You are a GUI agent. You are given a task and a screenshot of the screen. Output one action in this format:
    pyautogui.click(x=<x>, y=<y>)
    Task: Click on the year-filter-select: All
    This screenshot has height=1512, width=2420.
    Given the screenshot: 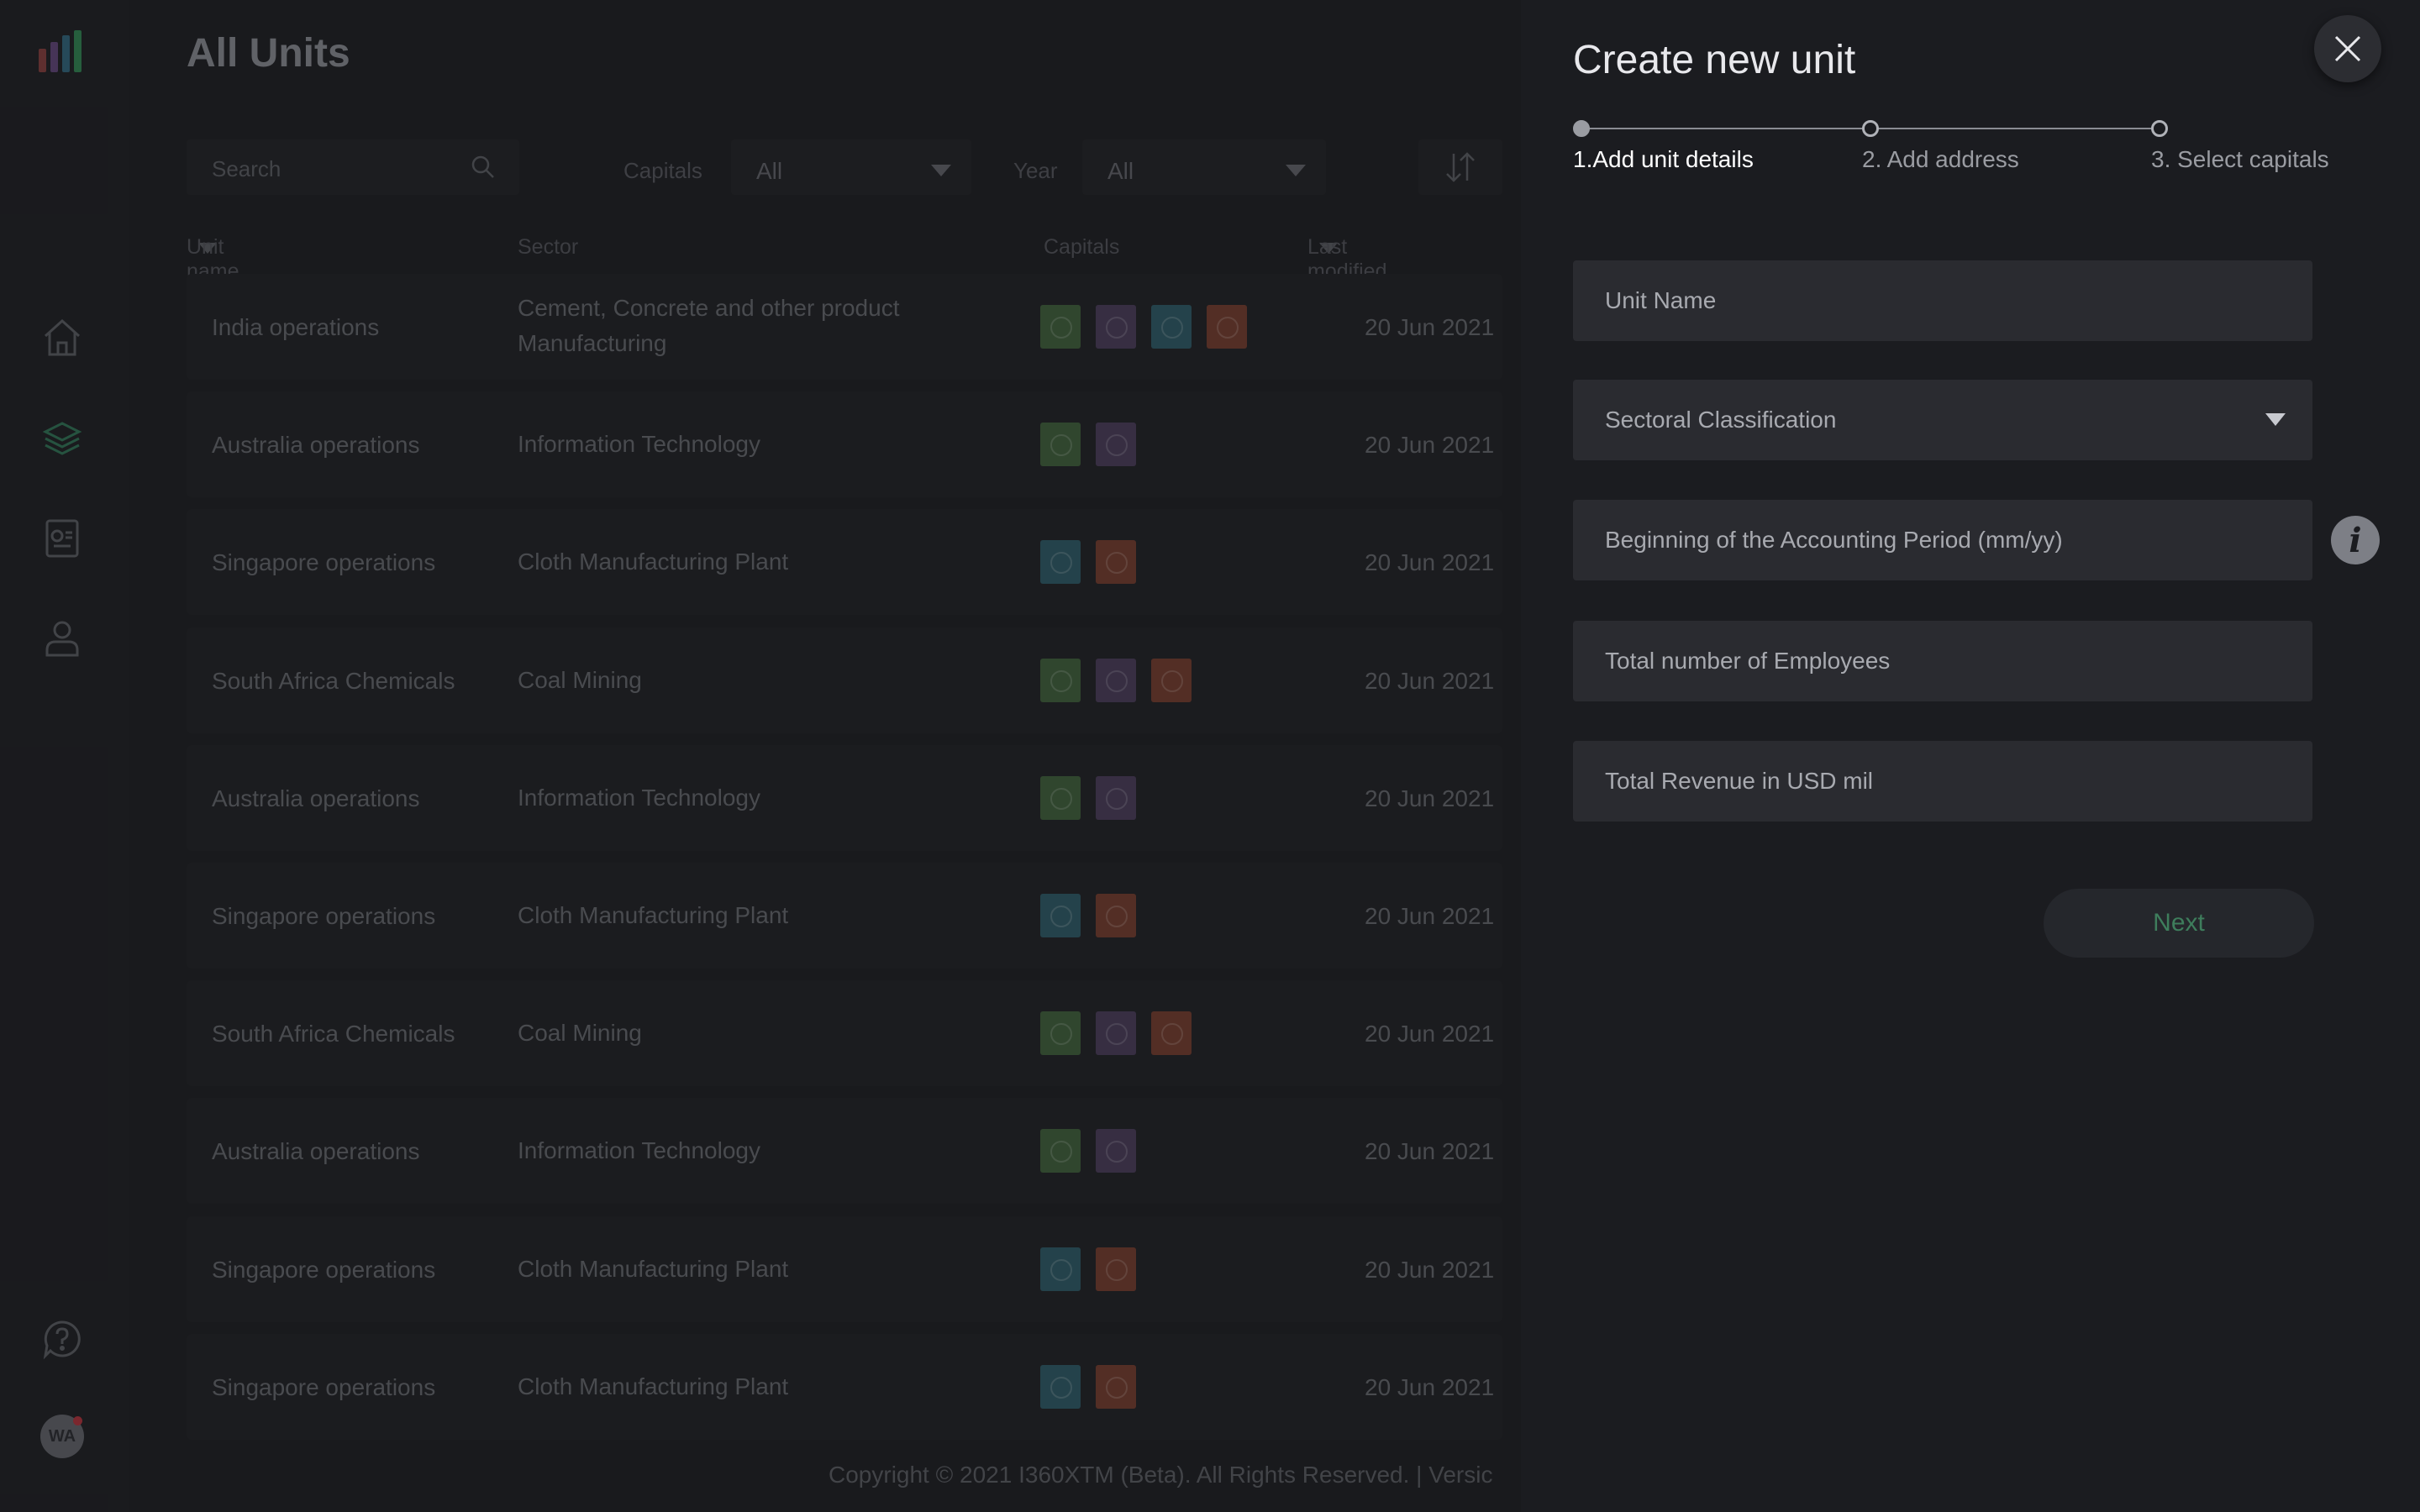 What is the action you would take?
    pyautogui.click(x=1204, y=167)
    